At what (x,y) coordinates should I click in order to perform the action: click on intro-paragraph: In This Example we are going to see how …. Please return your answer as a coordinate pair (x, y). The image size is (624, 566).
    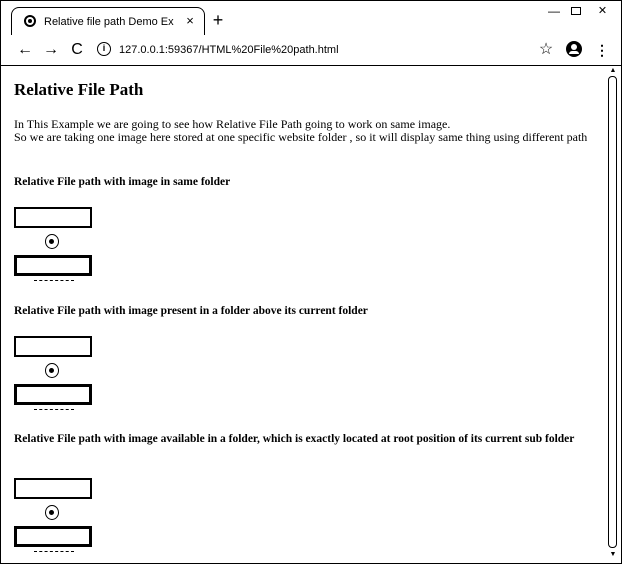
    Looking at the image, I should click on (306, 131).